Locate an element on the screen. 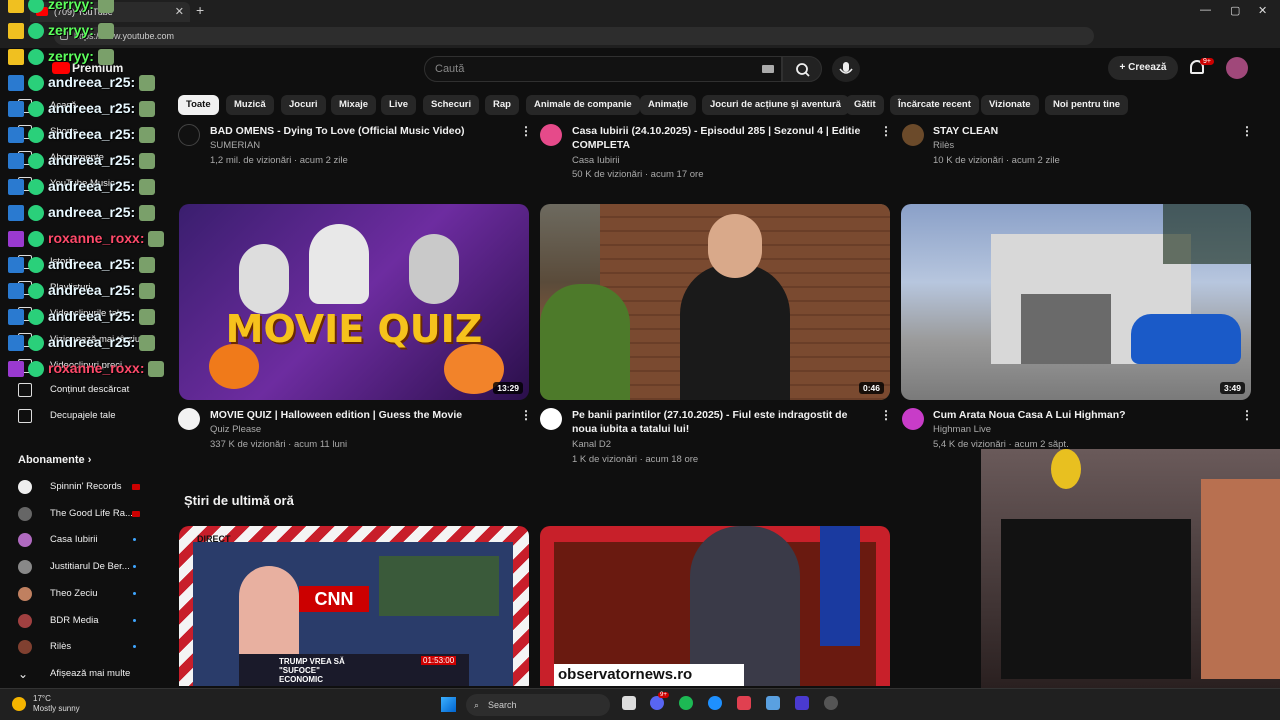 Image resolution: width=1280 pixels, height=720 pixels. maximize-button: ▢ is located at coordinates (1235, 10).